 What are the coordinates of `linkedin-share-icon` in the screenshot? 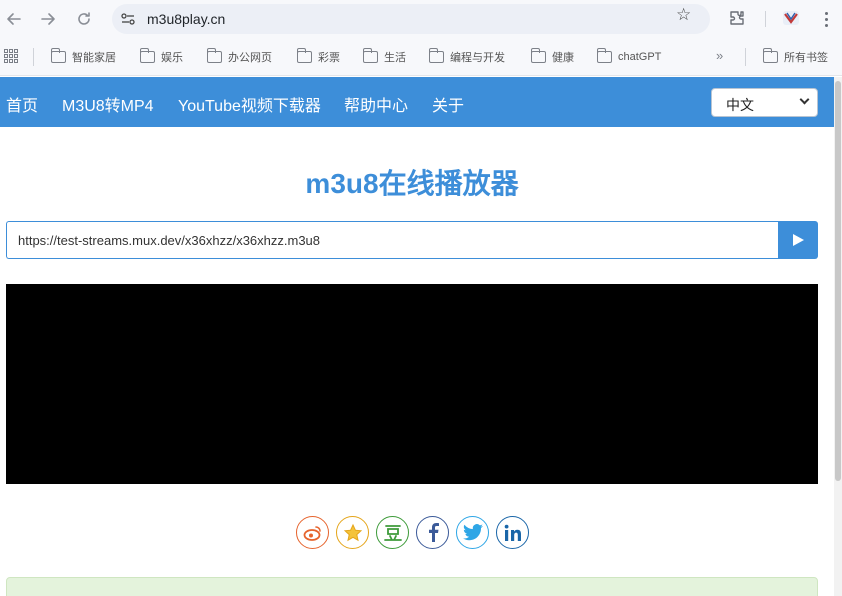 It's located at (512, 532).